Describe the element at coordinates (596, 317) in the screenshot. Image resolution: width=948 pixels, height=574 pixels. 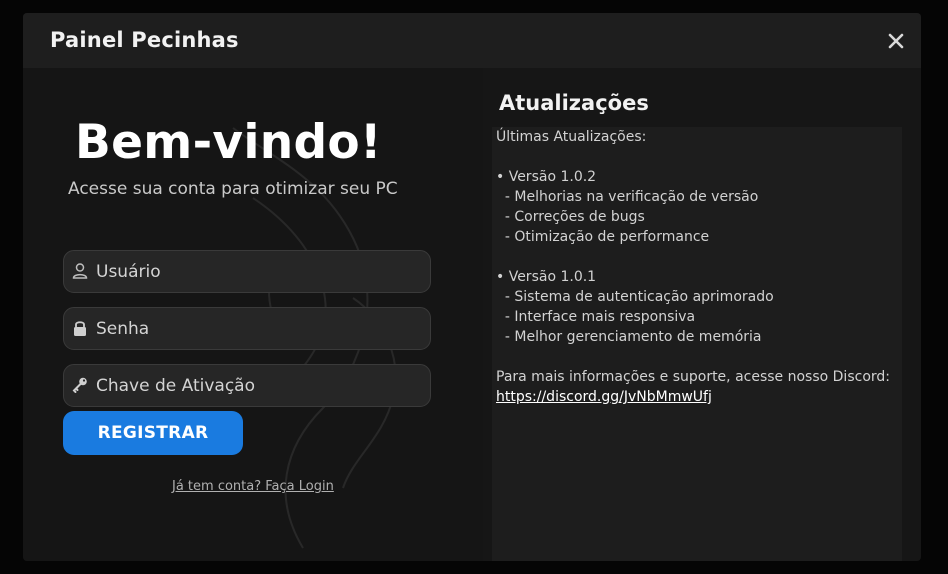
I see `updates-line: - Interface mais responsiva` at that location.